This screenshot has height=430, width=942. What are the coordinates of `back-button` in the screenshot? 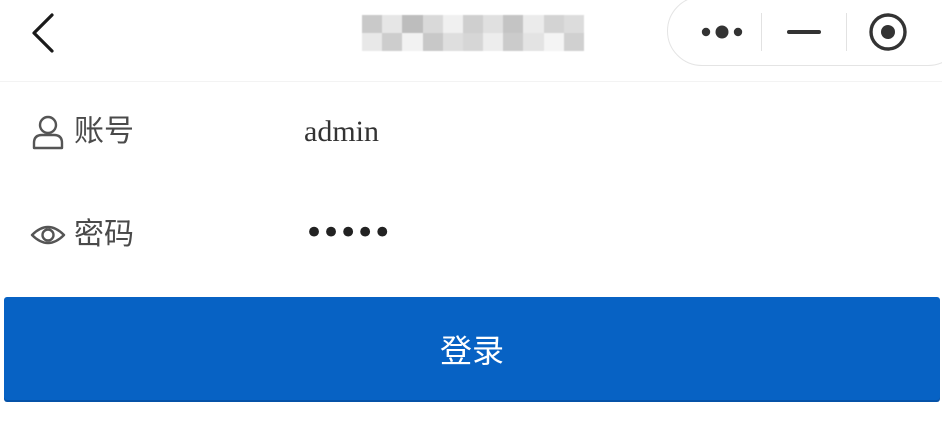 It's located at (43, 33).